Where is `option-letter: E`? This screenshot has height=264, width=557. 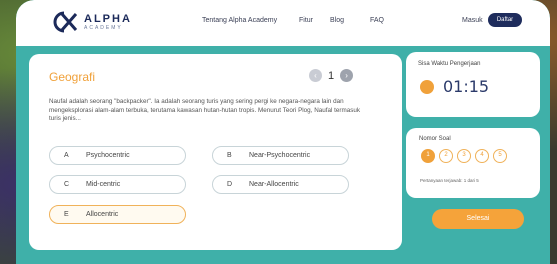
option-letter: E is located at coordinates (66, 214).